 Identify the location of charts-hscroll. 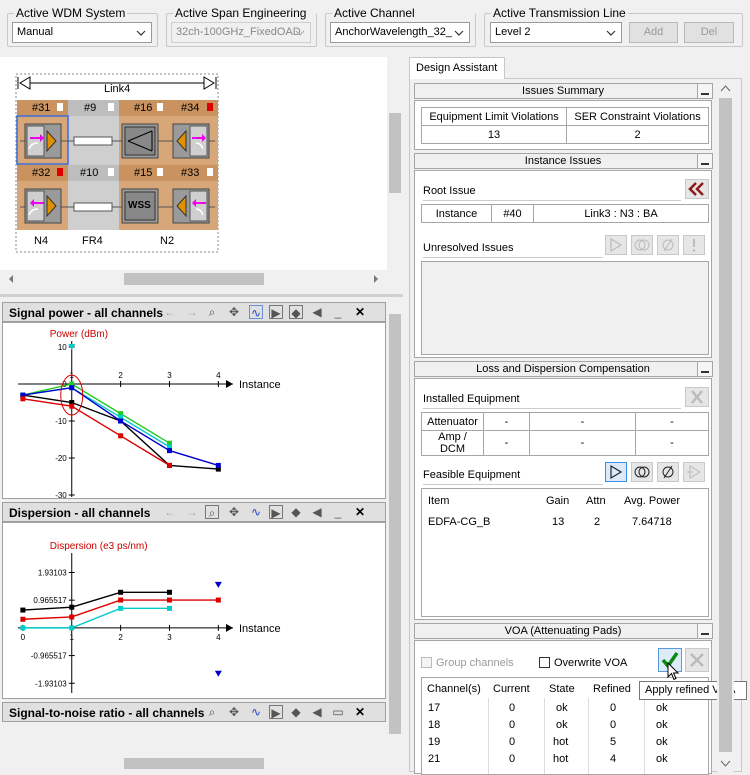
(201, 763).